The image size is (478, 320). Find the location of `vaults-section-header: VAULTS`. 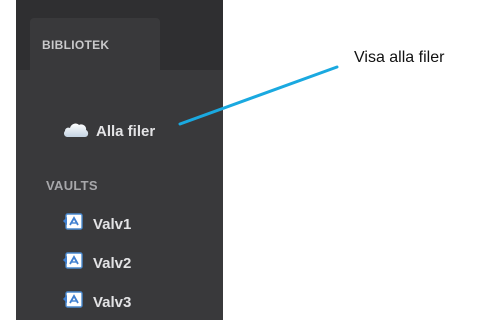

vaults-section-header: VAULTS is located at coordinates (72, 185).